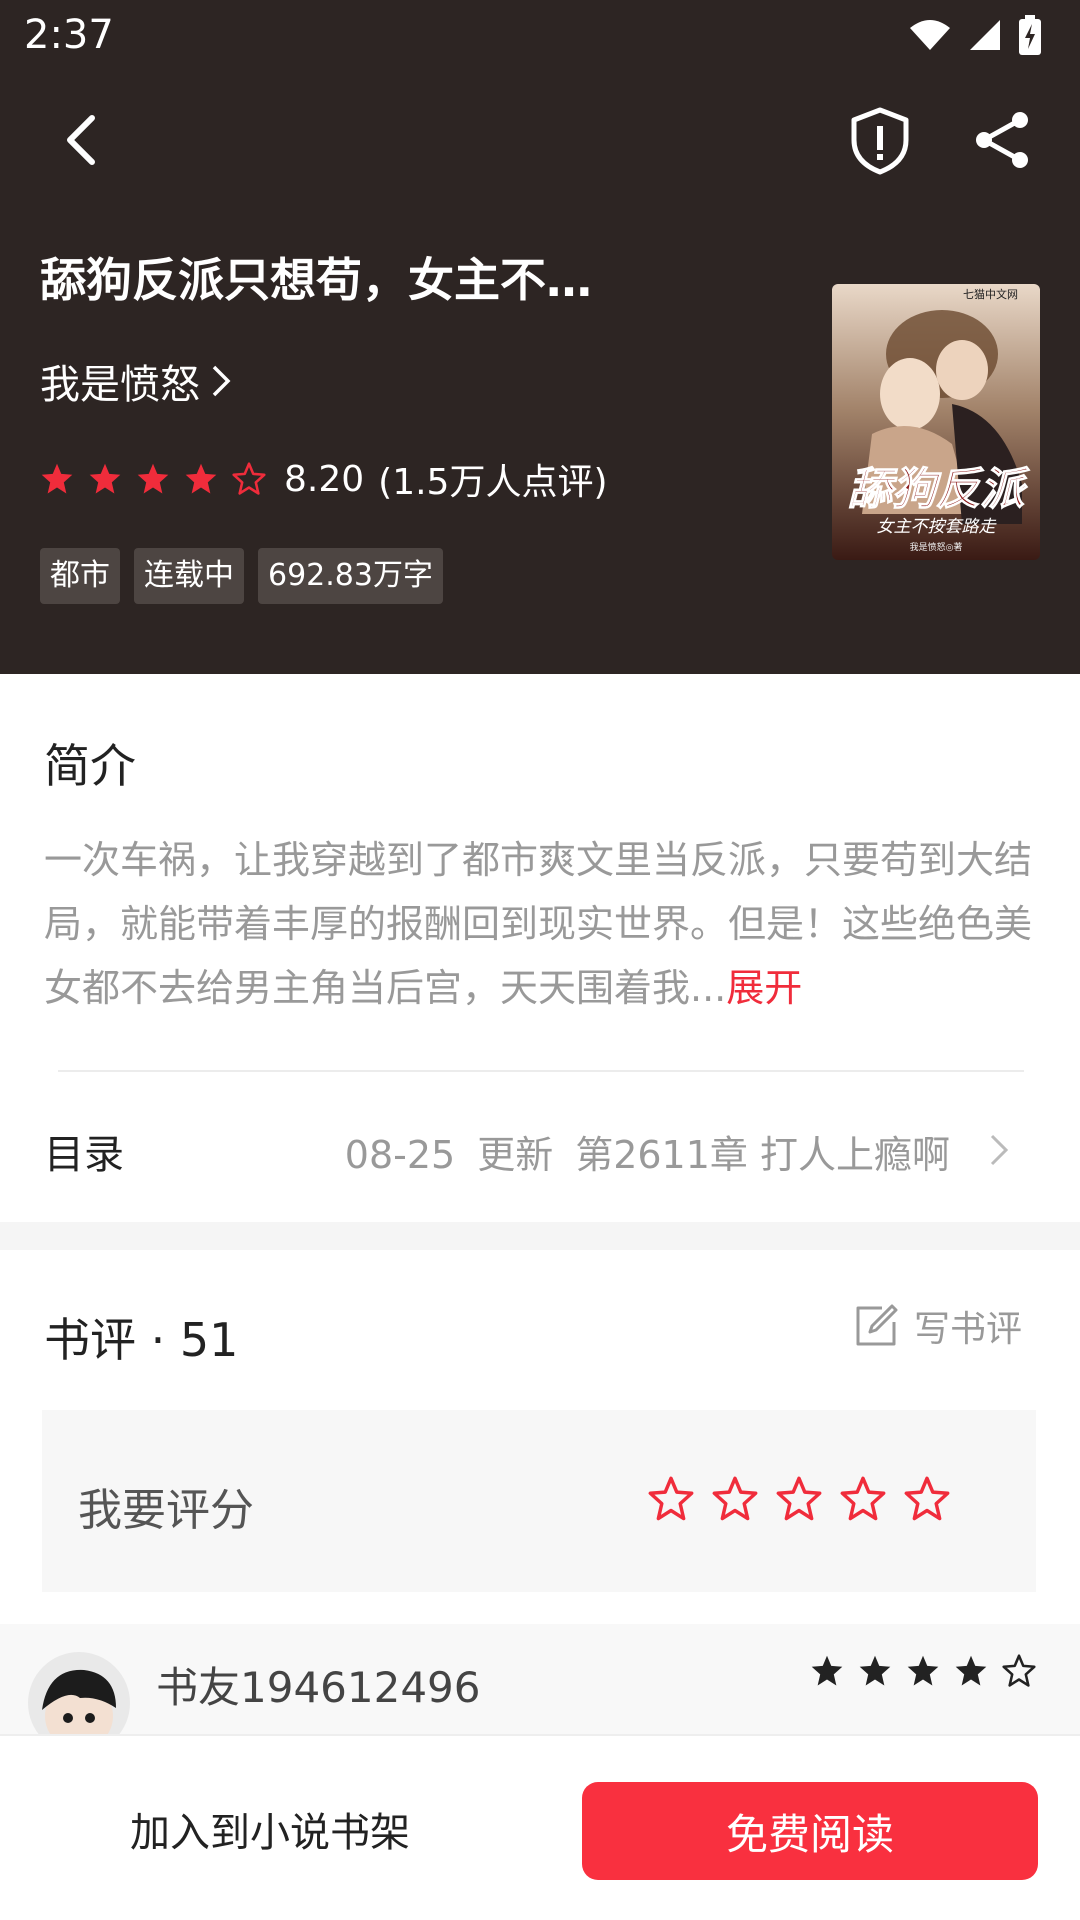 The image size is (1080, 1920). Describe the element at coordinates (540, 1236) in the screenshot. I see `section-gap` at that location.